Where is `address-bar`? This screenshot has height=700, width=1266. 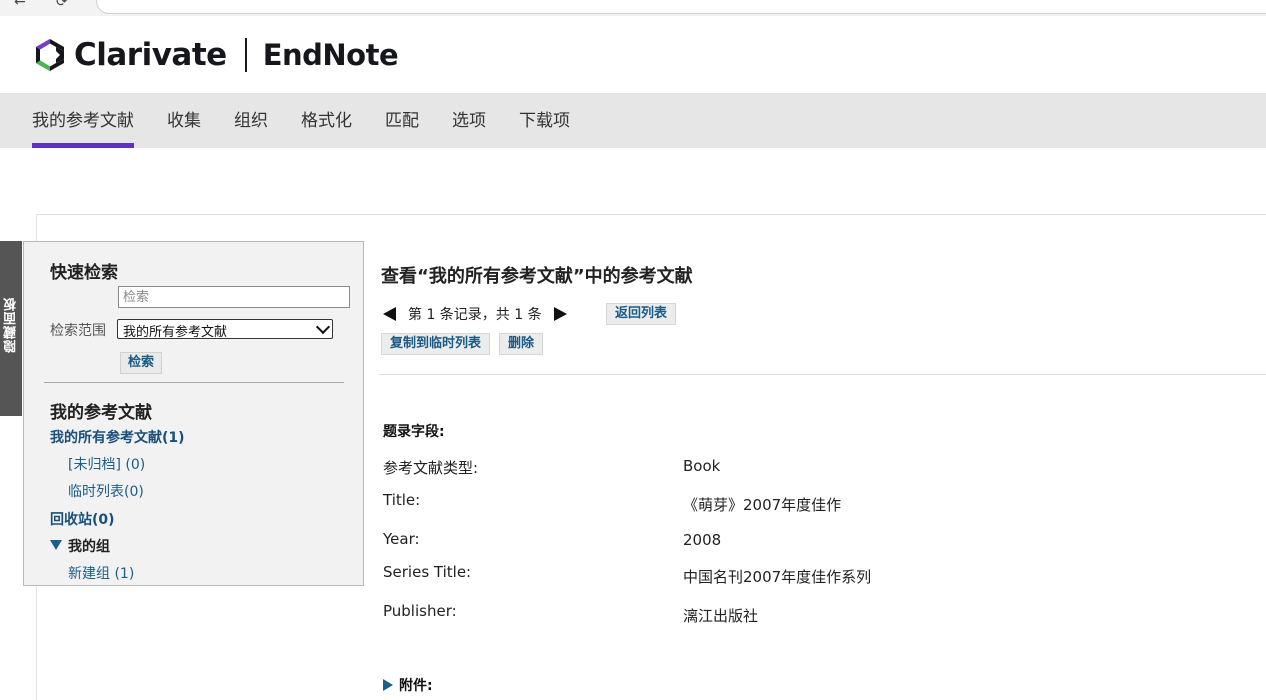 address-bar is located at coordinates (681, 7).